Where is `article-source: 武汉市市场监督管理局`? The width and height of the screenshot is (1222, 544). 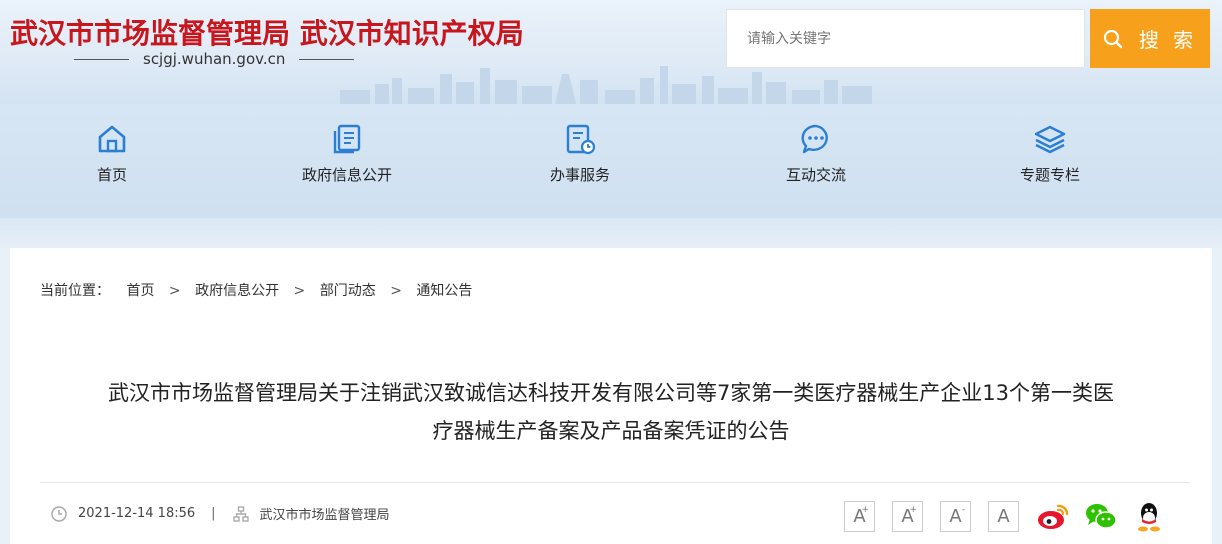
article-source: 武汉市市场监督管理局 is located at coordinates (324, 515).